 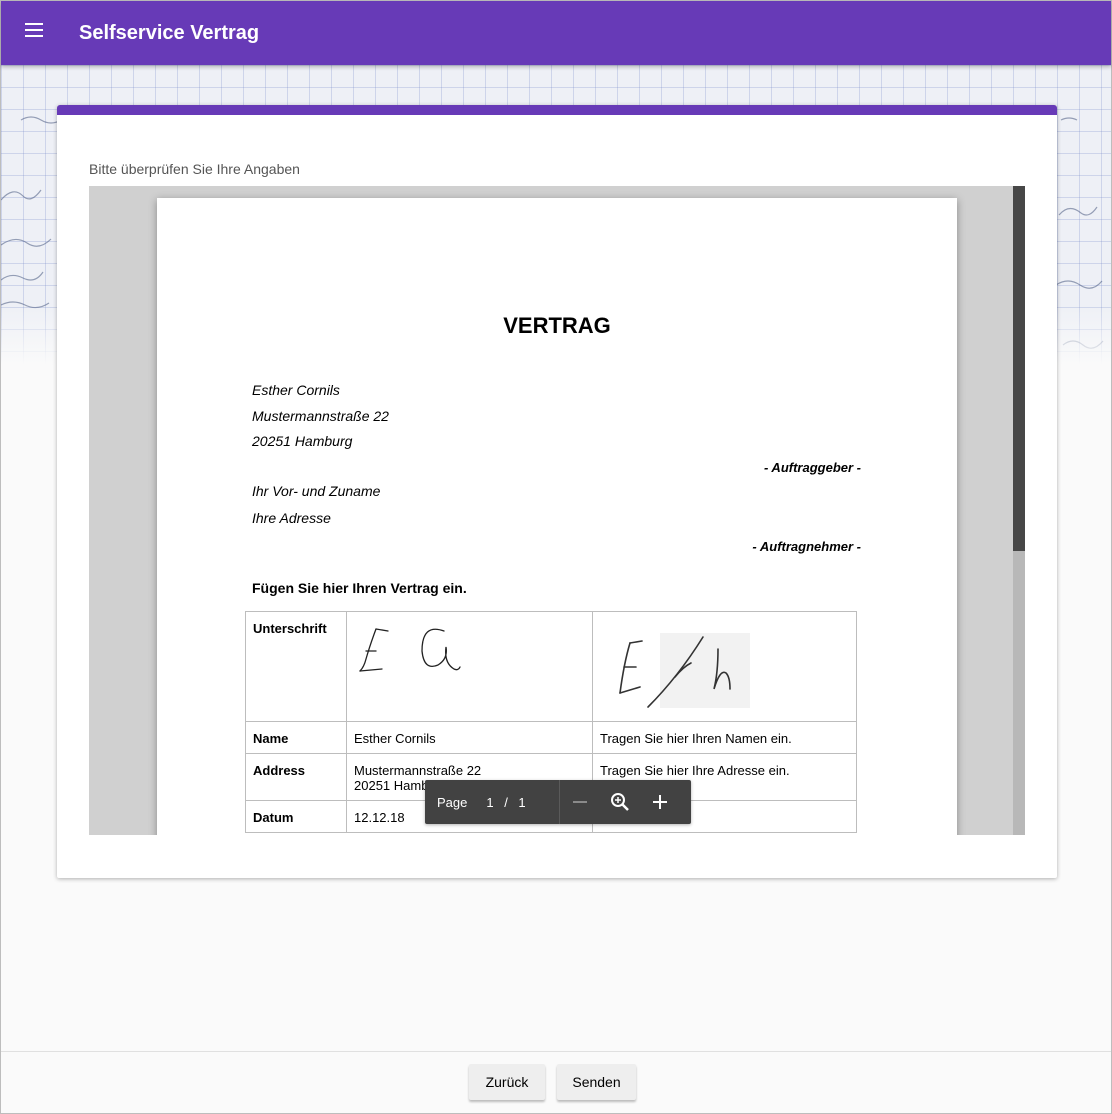 What do you see at coordinates (169, 32) in the screenshot?
I see `app-title: Selfservice Vertrag` at bounding box center [169, 32].